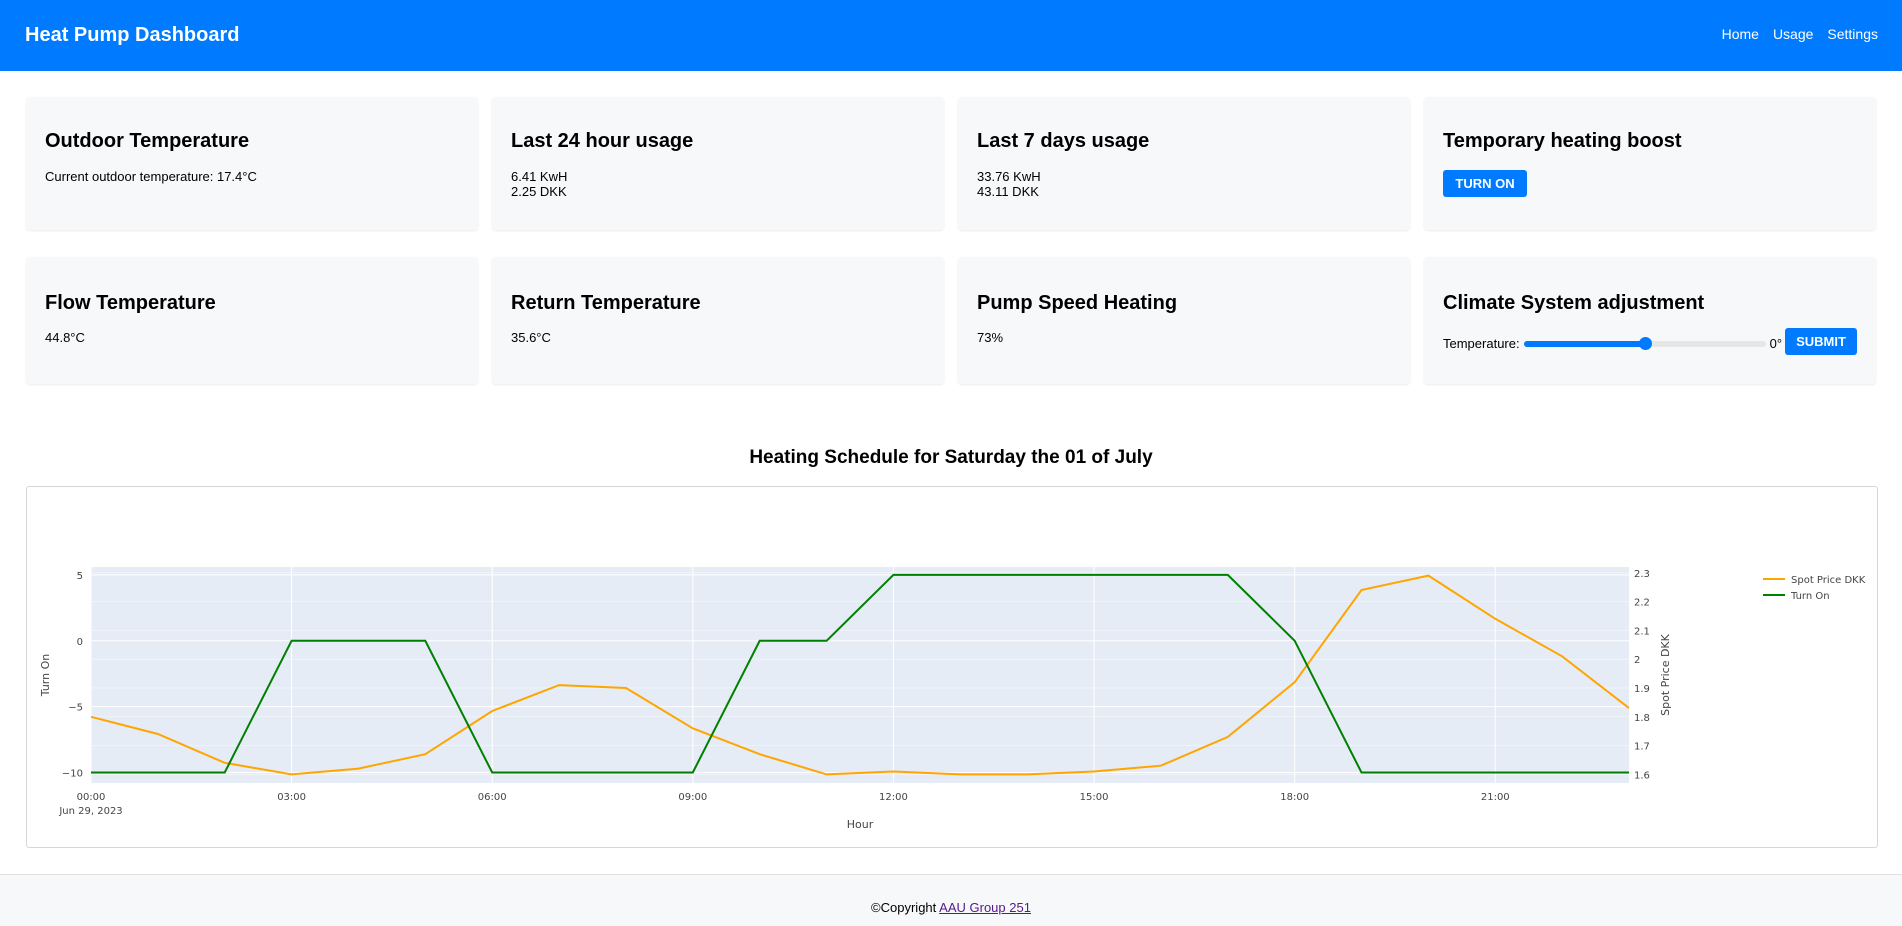  I want to click on x-tick-label: 21:00, so click(1495, 797).